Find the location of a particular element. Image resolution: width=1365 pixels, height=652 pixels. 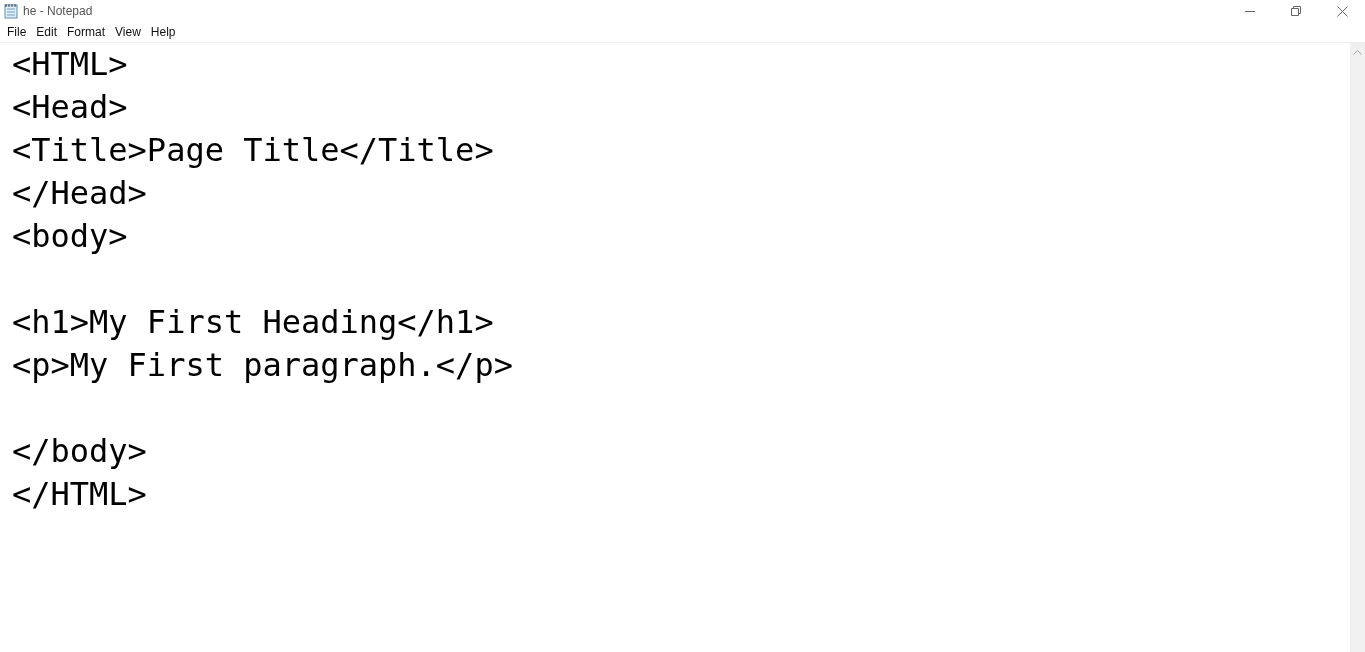

menu-item: View is located at coordinates (128, 32).